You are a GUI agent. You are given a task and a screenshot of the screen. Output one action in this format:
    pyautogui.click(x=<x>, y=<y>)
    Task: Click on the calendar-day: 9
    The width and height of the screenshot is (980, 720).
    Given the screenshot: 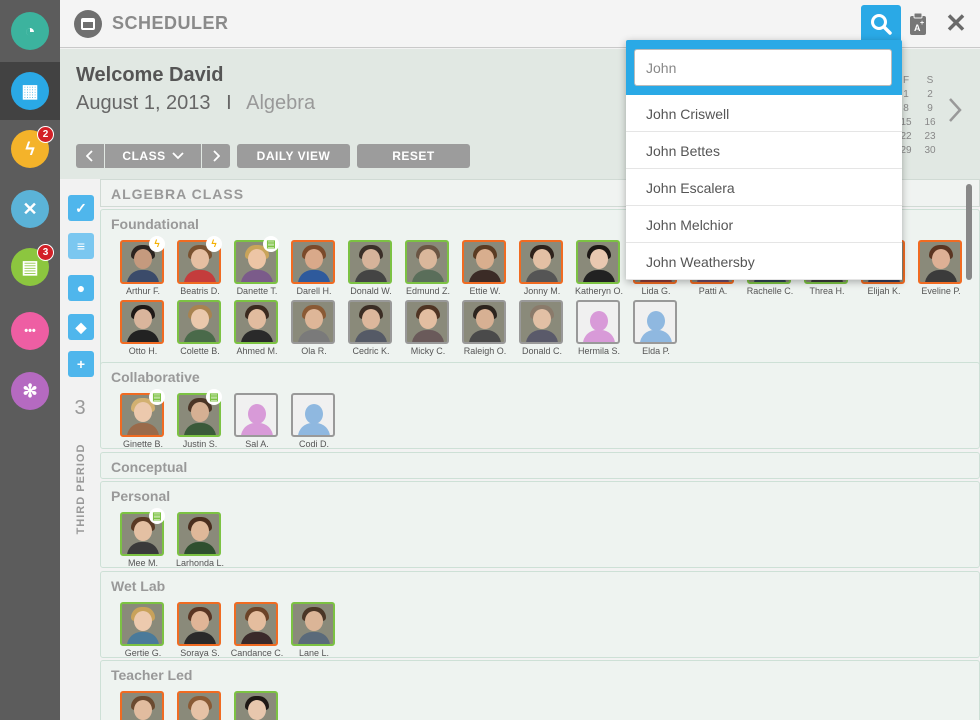 What is the action you would take?
    pyautogui.click(x=930, y=110)
    